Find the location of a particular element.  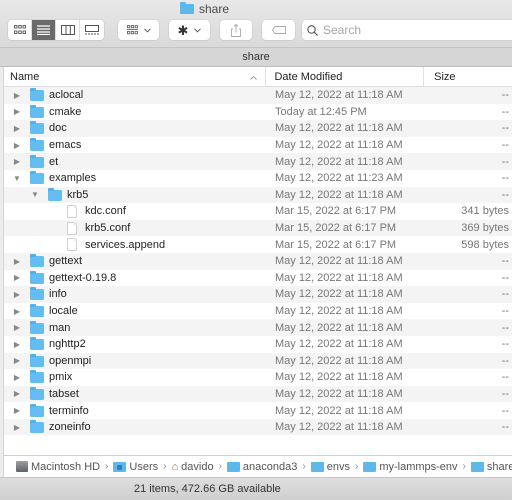

breadcrumb-item: envs is located at coordinates (330, 467).